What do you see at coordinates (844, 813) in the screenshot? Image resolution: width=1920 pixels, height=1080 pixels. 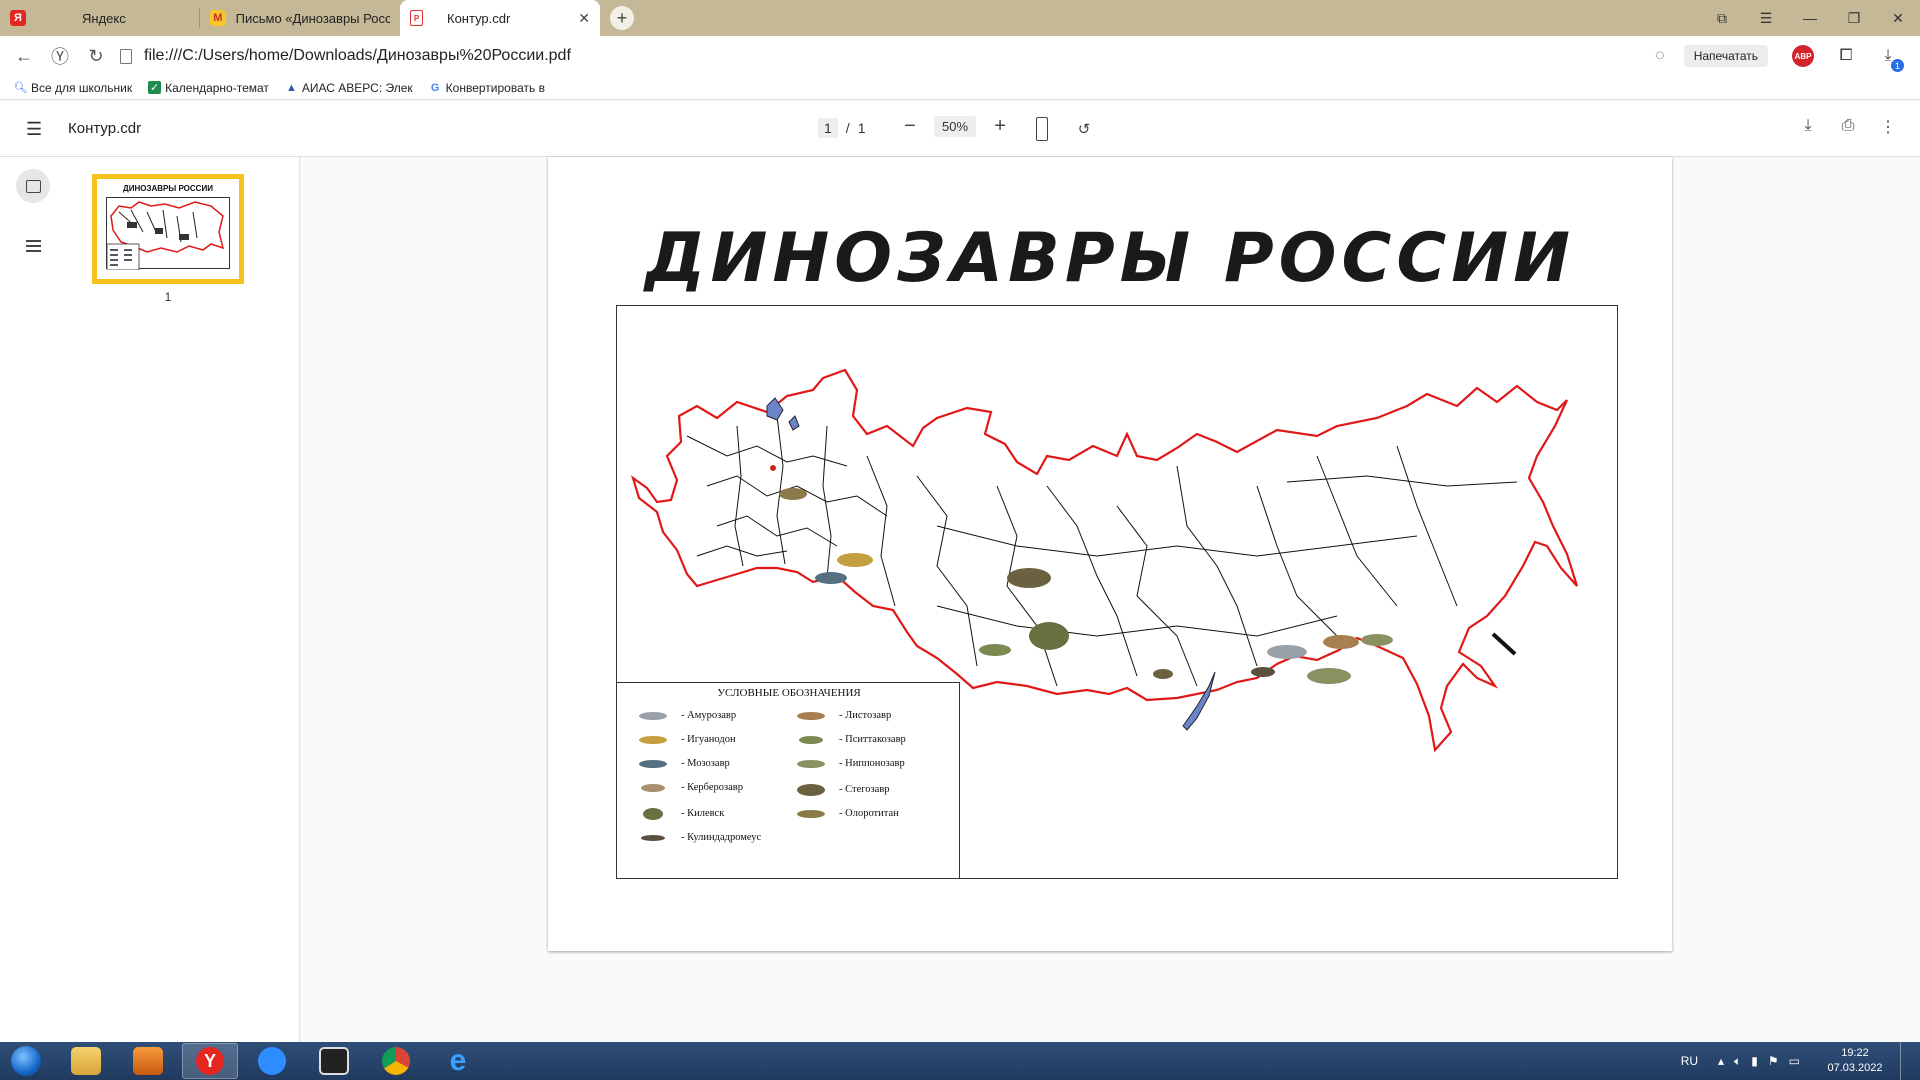 I see `legend-item: - Олоротитан` at bounding box center [844, 813].